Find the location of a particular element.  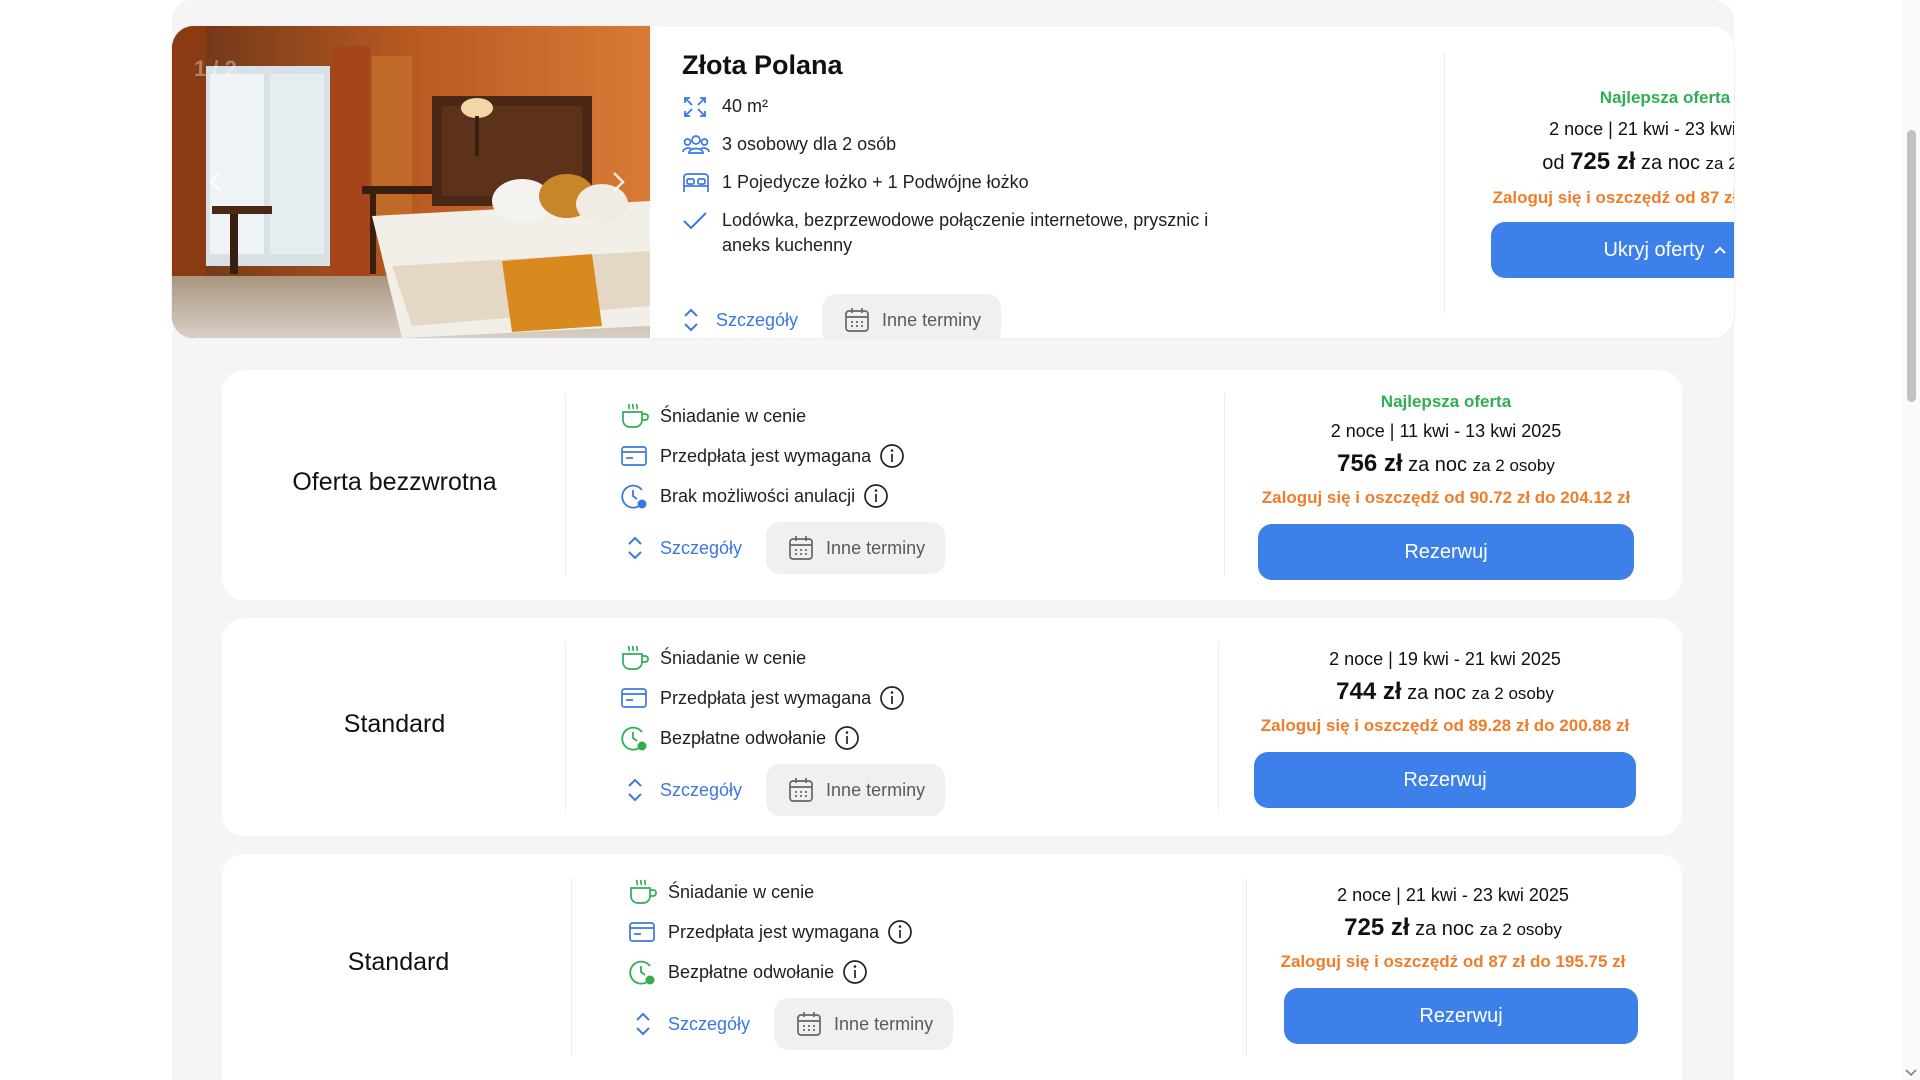

room-beds-text: 1 Pojedycze łożko + 1 Podwójne łożko is located at coordinates (875, 182).